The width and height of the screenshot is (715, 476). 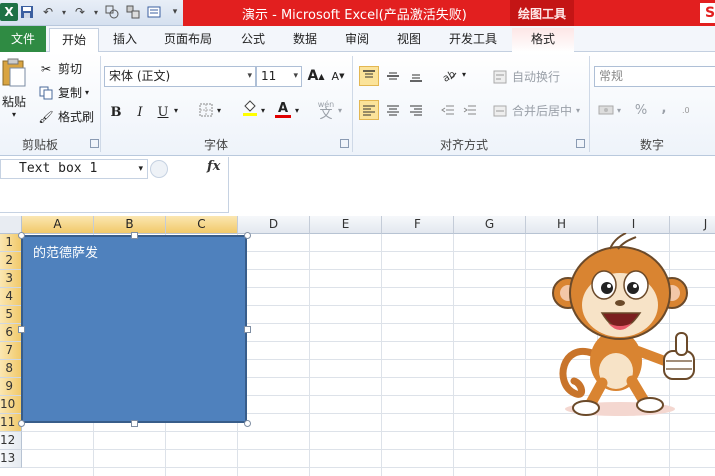 What do you see at coordinates (580, 143) in the screenshot?
I see `alignment-launcher-icon` at bounding box center [580, 143].